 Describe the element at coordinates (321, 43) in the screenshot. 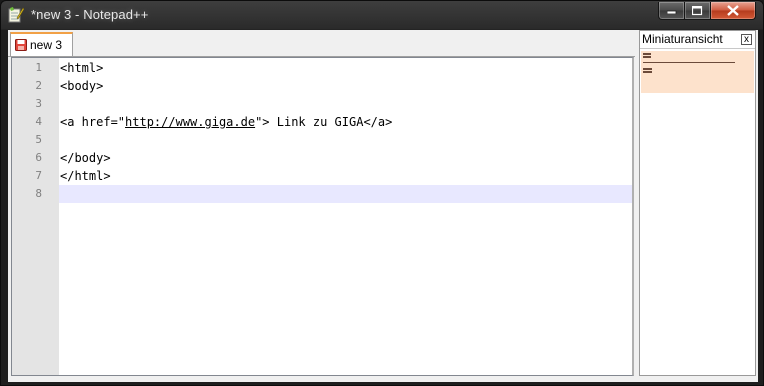

I see `tab-bar: new 3` at that location.